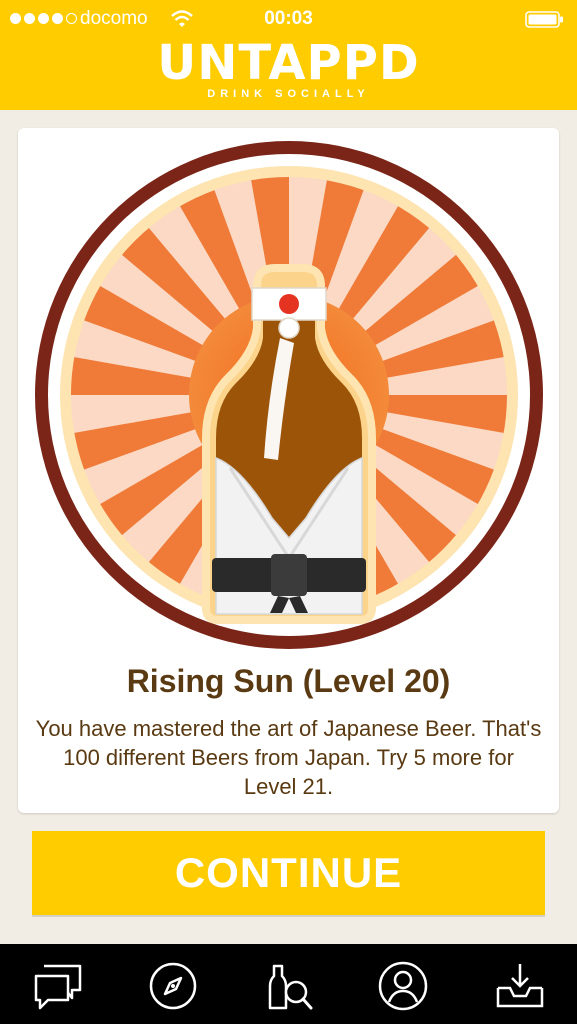 This screenshot has height=1024, width=577. I want to click on badge-title: Rising Sun (Level 20), so click(288, 681).